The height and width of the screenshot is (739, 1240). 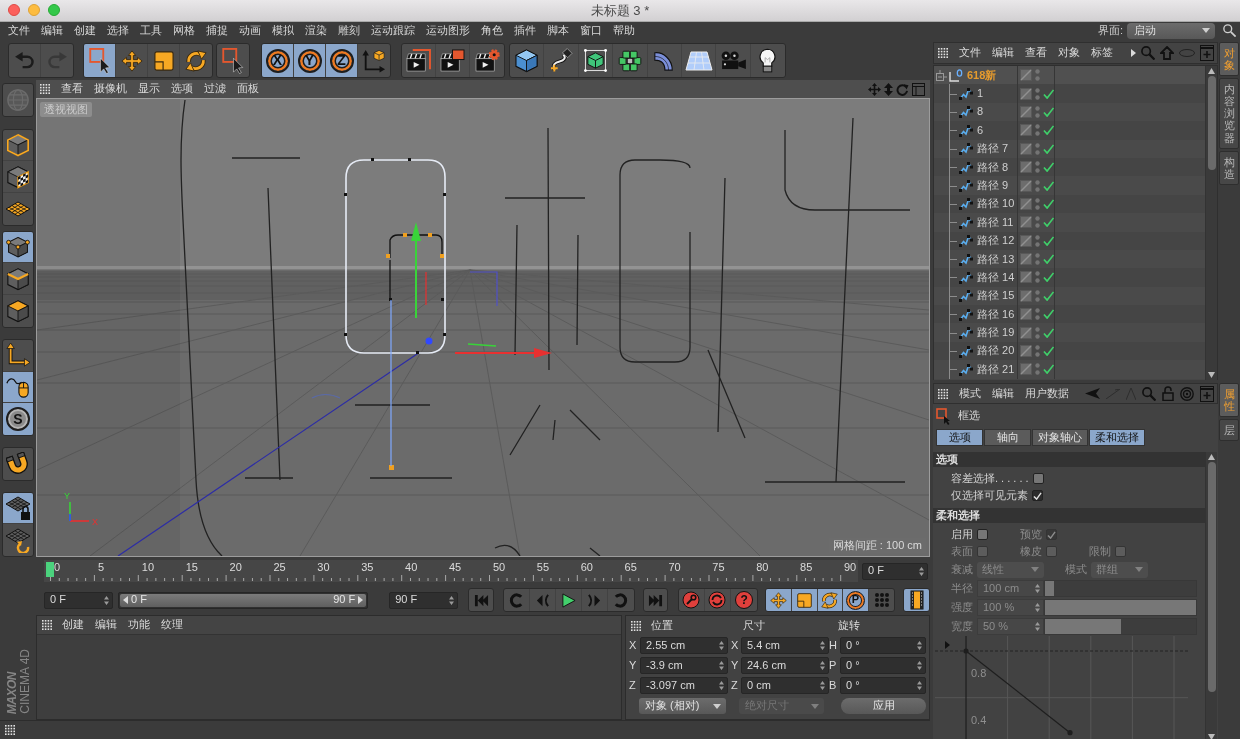 I want to click on timeline-ruler: 0 5 10 15 20 25 30 35 40 45 50 55 60 65 70 75 80 85 90, so click(x=451, y=571).